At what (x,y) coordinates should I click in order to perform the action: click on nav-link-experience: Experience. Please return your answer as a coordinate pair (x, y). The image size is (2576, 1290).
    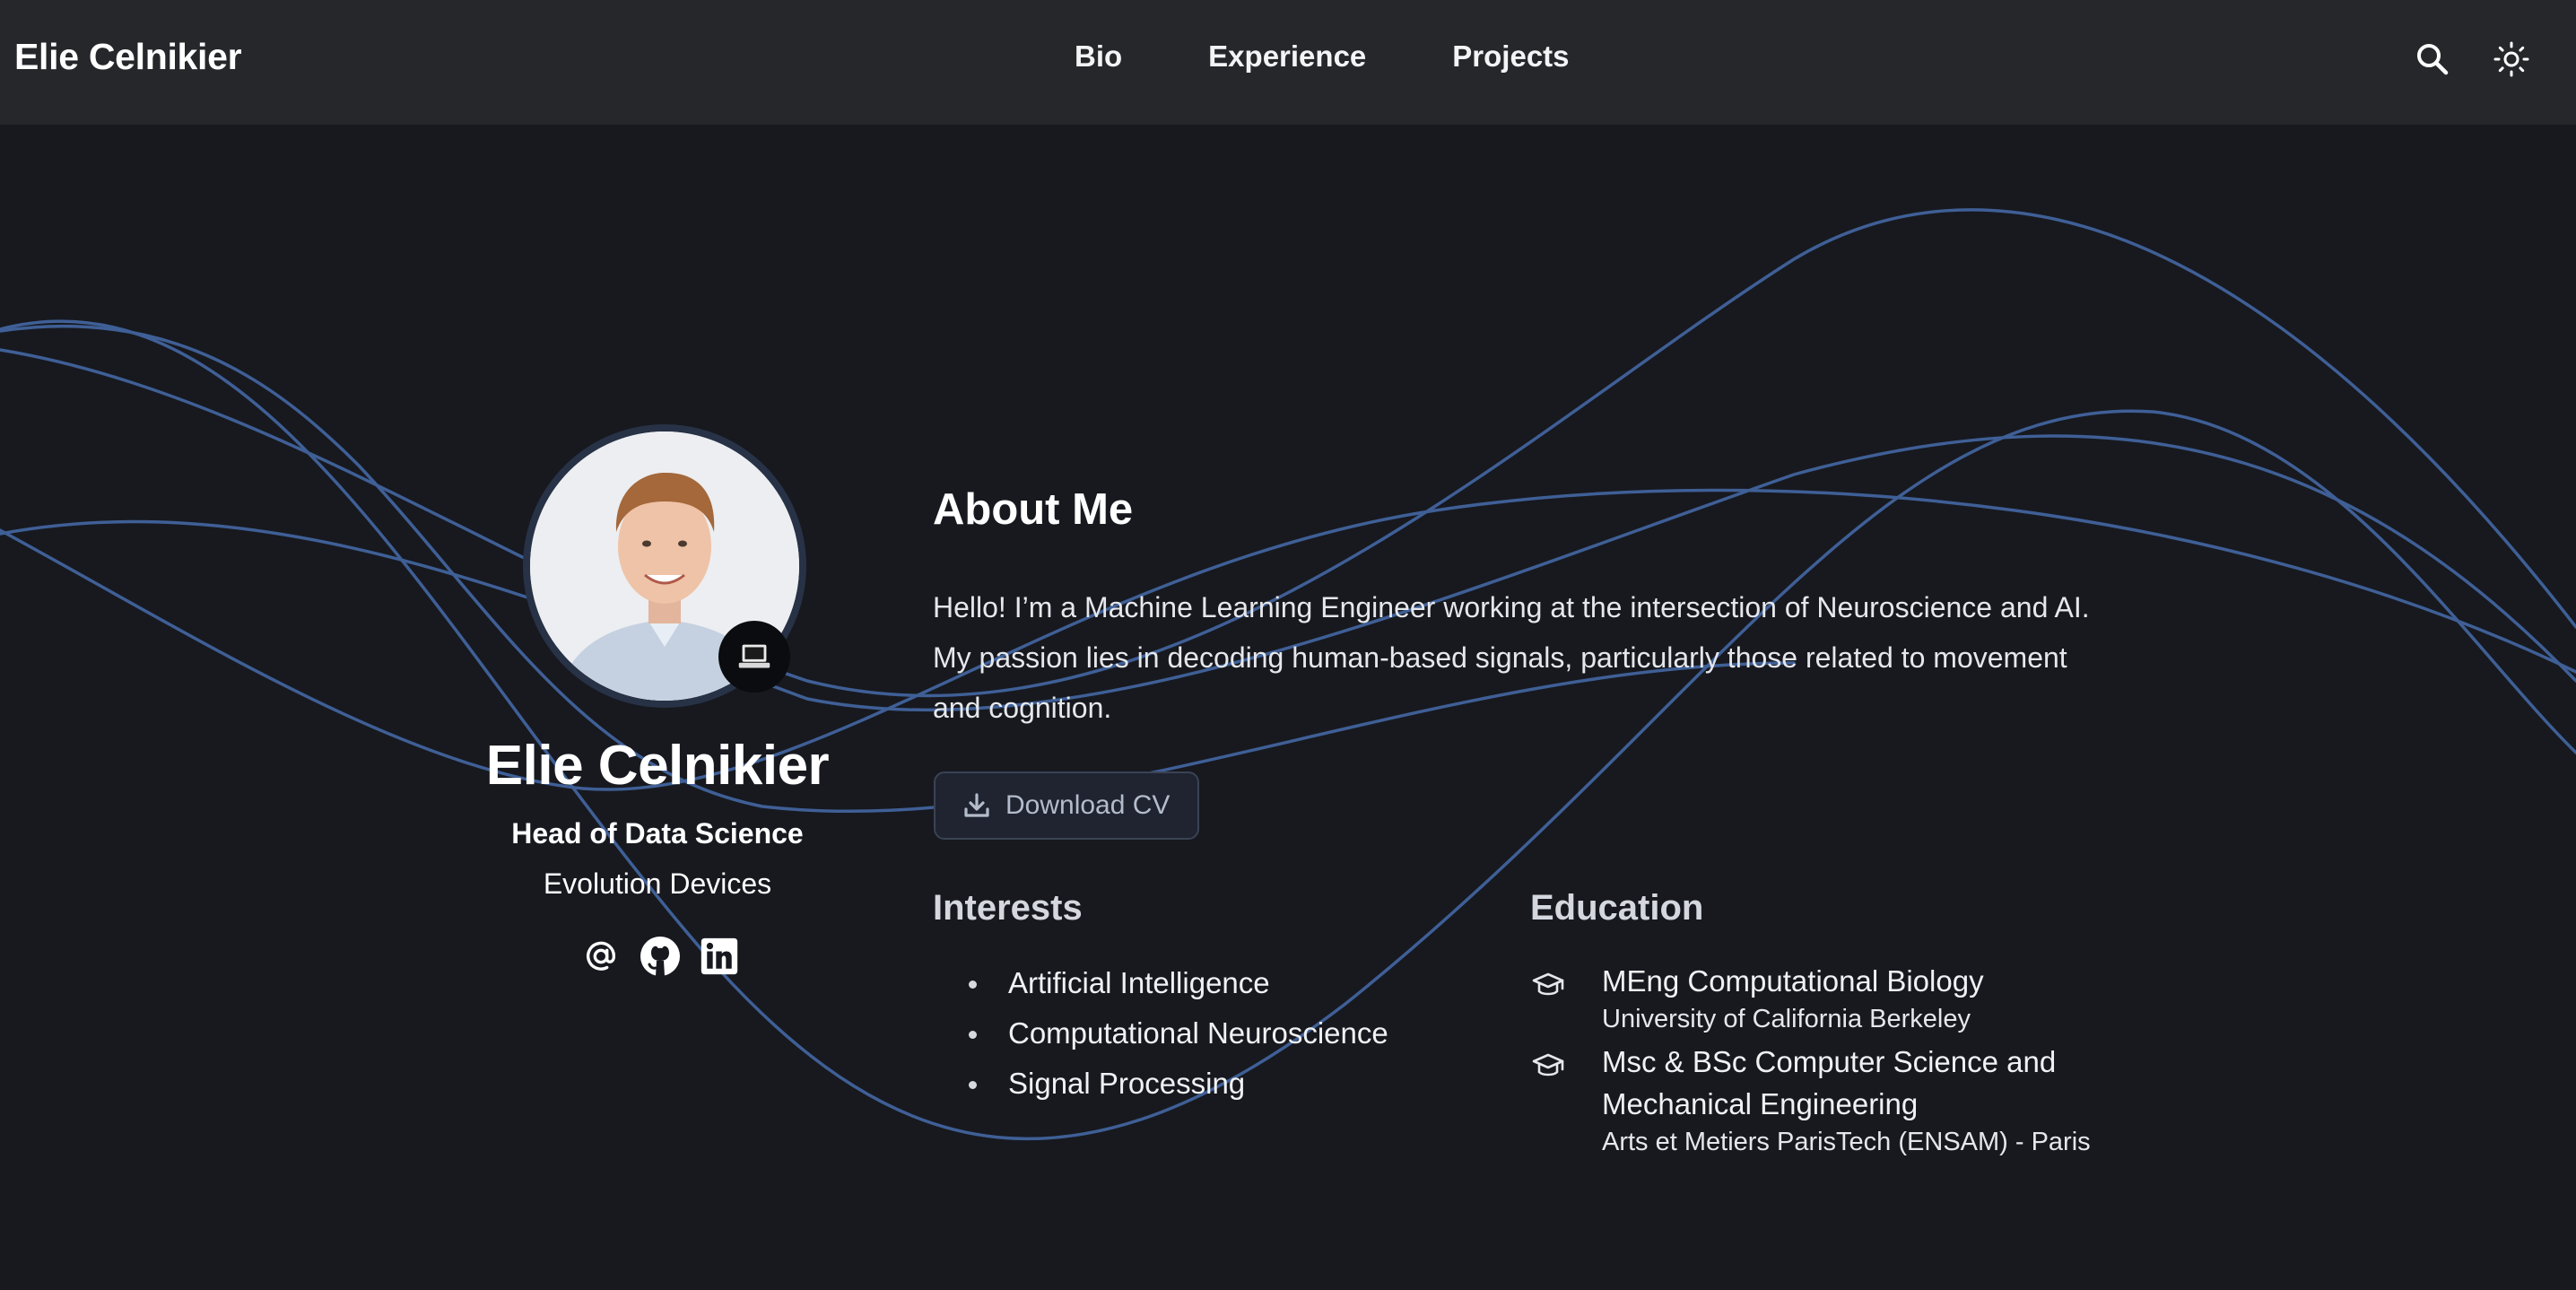
    Looking at the image, I should click on (1287, 56).